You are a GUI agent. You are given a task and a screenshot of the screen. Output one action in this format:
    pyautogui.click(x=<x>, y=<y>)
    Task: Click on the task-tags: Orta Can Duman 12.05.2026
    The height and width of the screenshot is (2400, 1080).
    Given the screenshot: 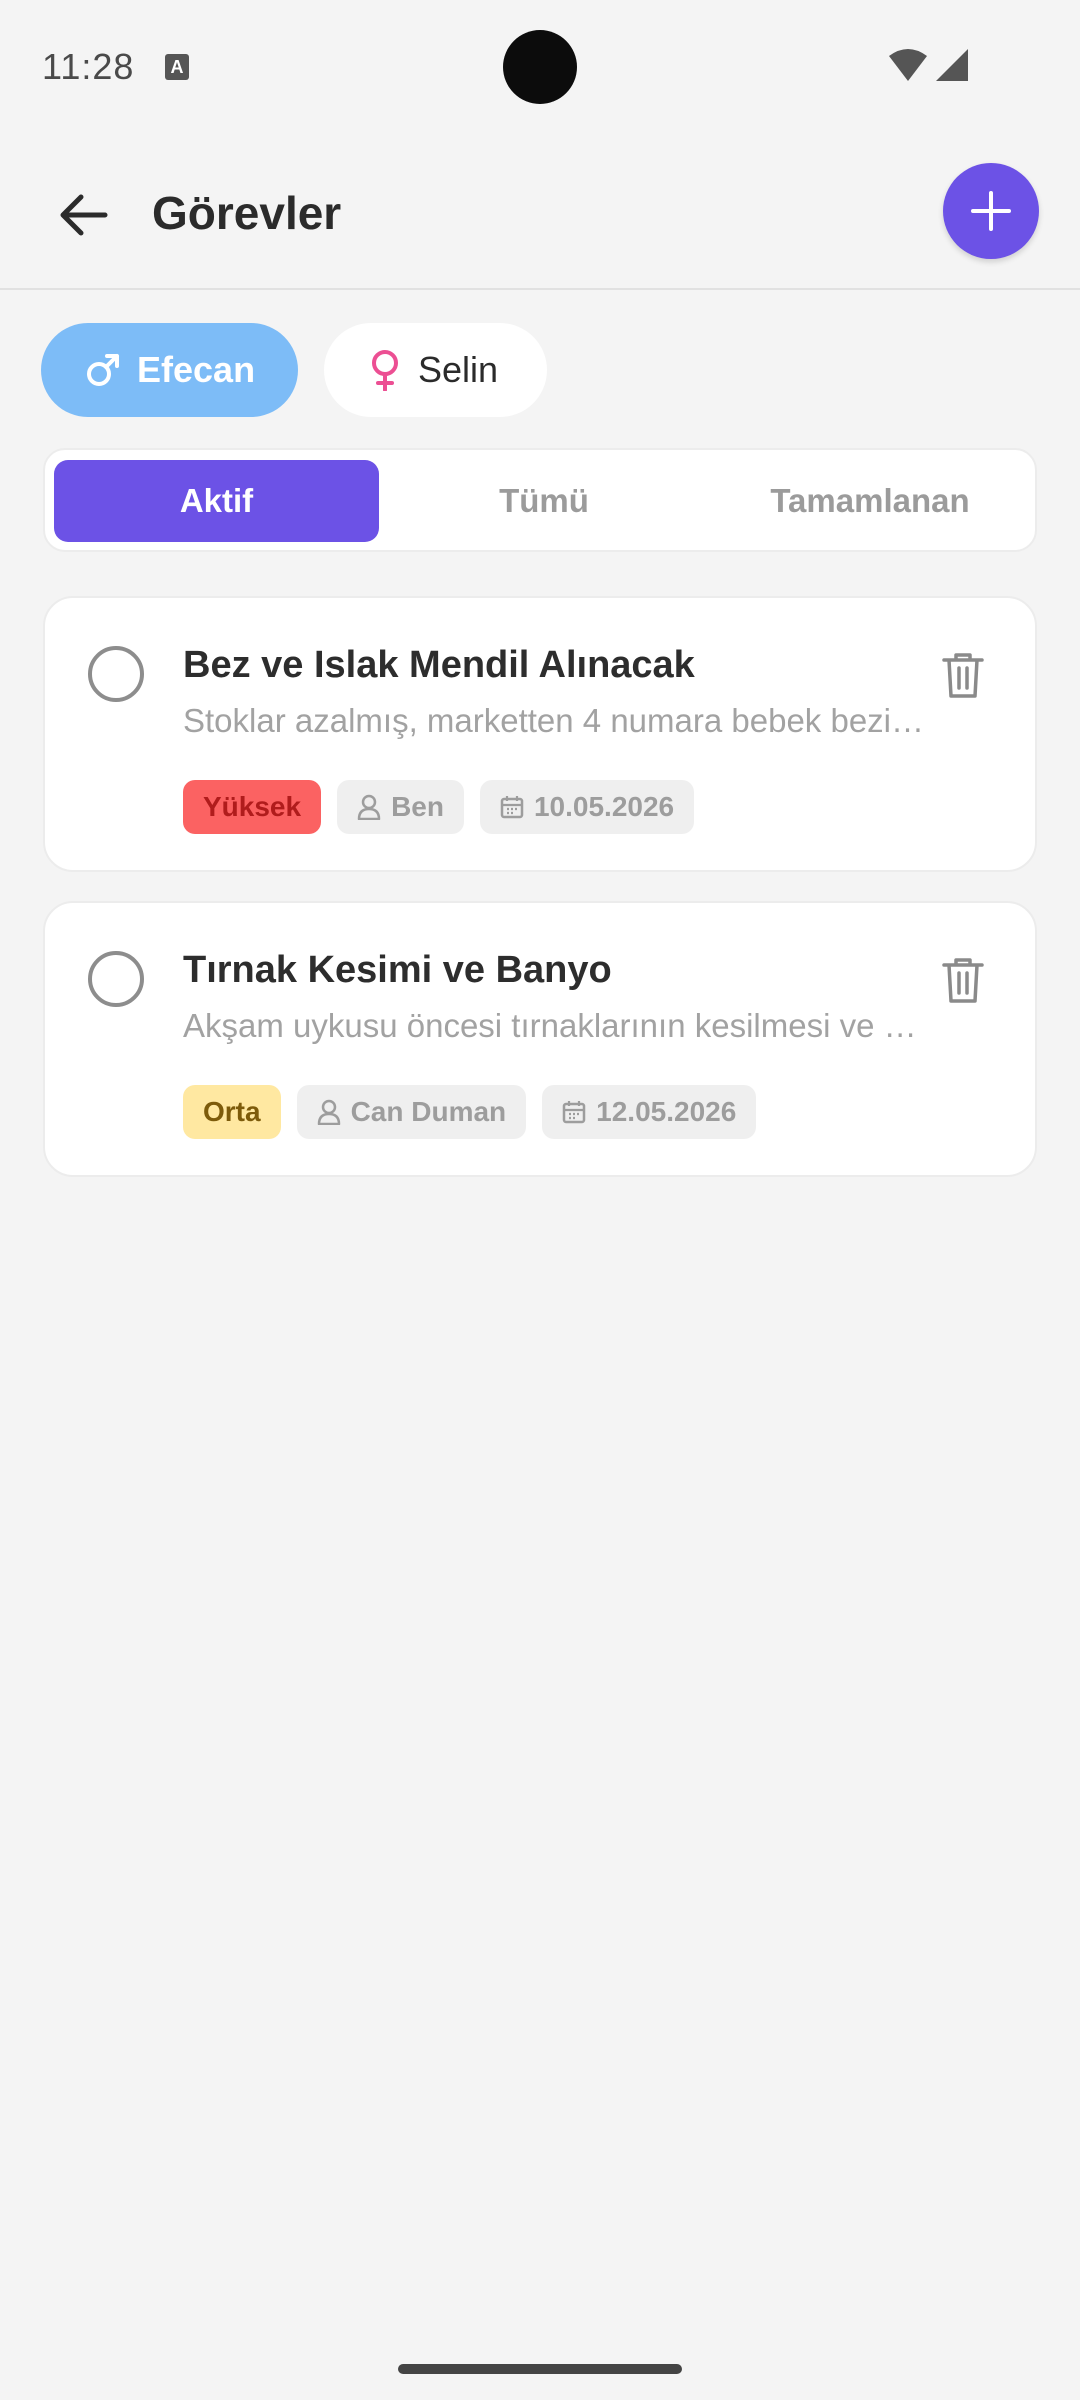 What is the action you would take?
    pyautogui.click(x=470, y=1112)
    